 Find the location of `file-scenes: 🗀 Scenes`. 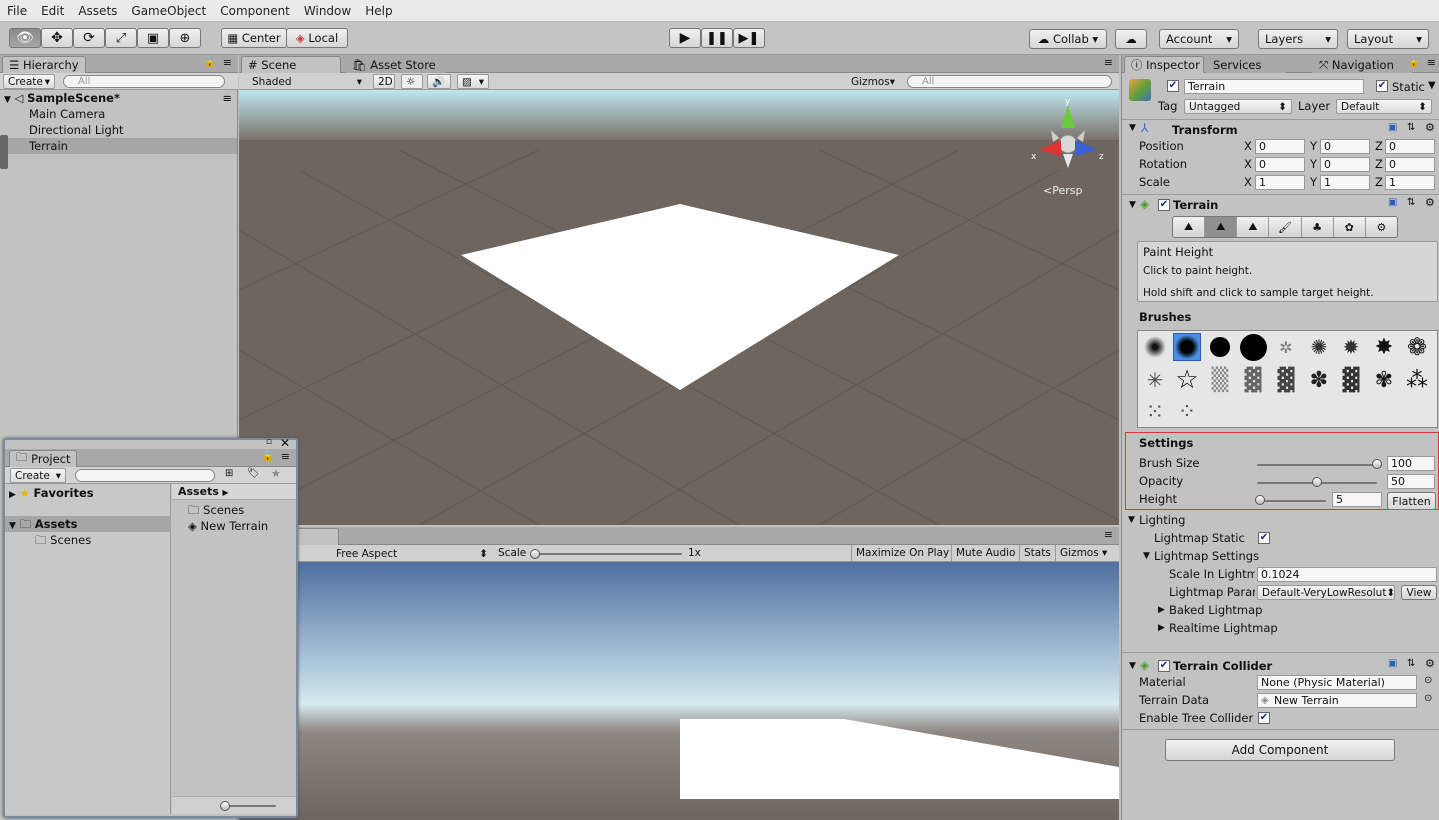

file-scenes: 🗀 Scenes is located at coordinates (216, 510).